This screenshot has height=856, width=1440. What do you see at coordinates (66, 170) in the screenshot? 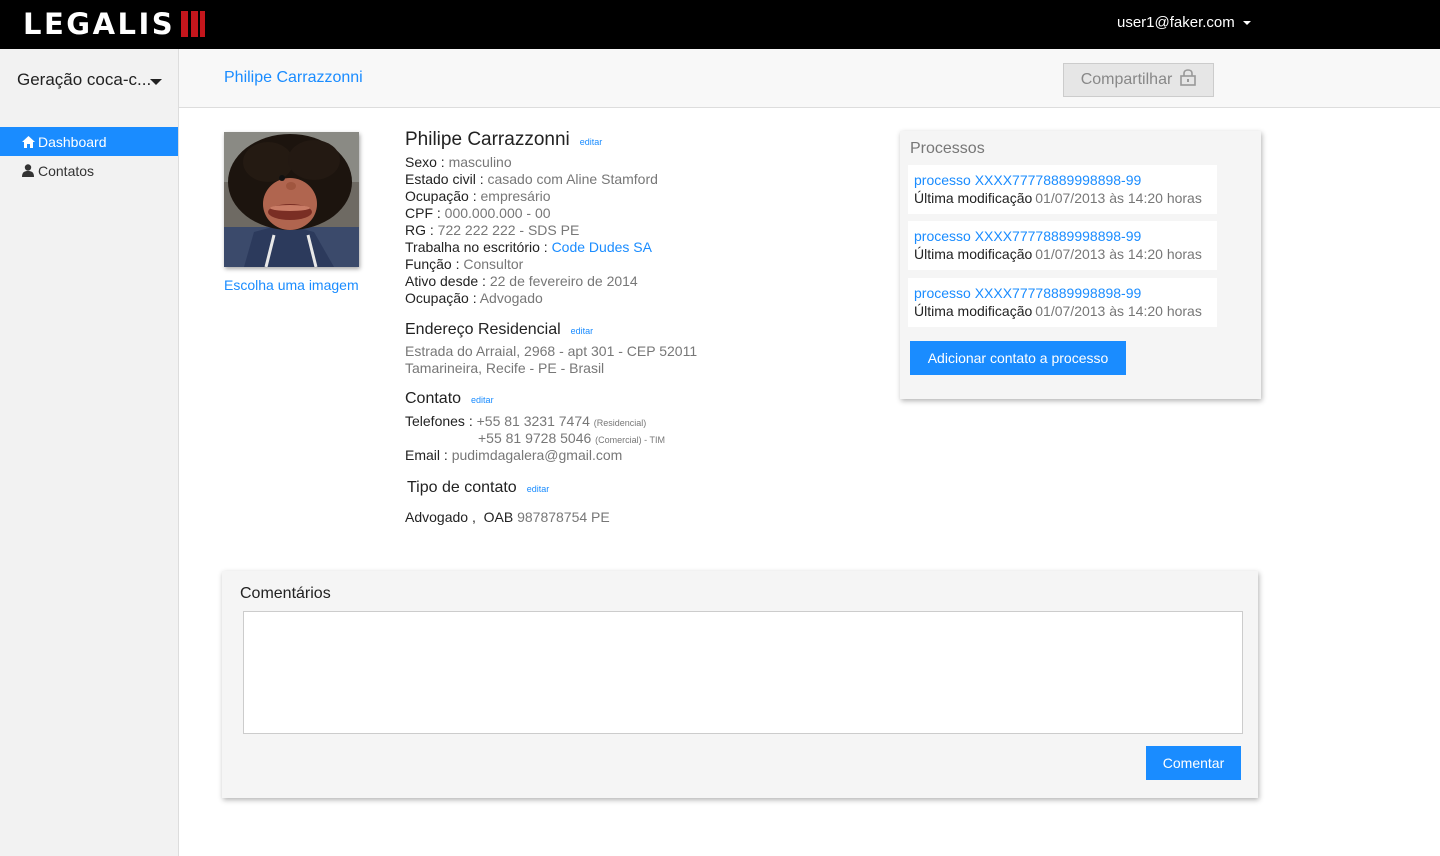
I see `sidebar-item-label: Contatos` at bounding box center [66, 170].